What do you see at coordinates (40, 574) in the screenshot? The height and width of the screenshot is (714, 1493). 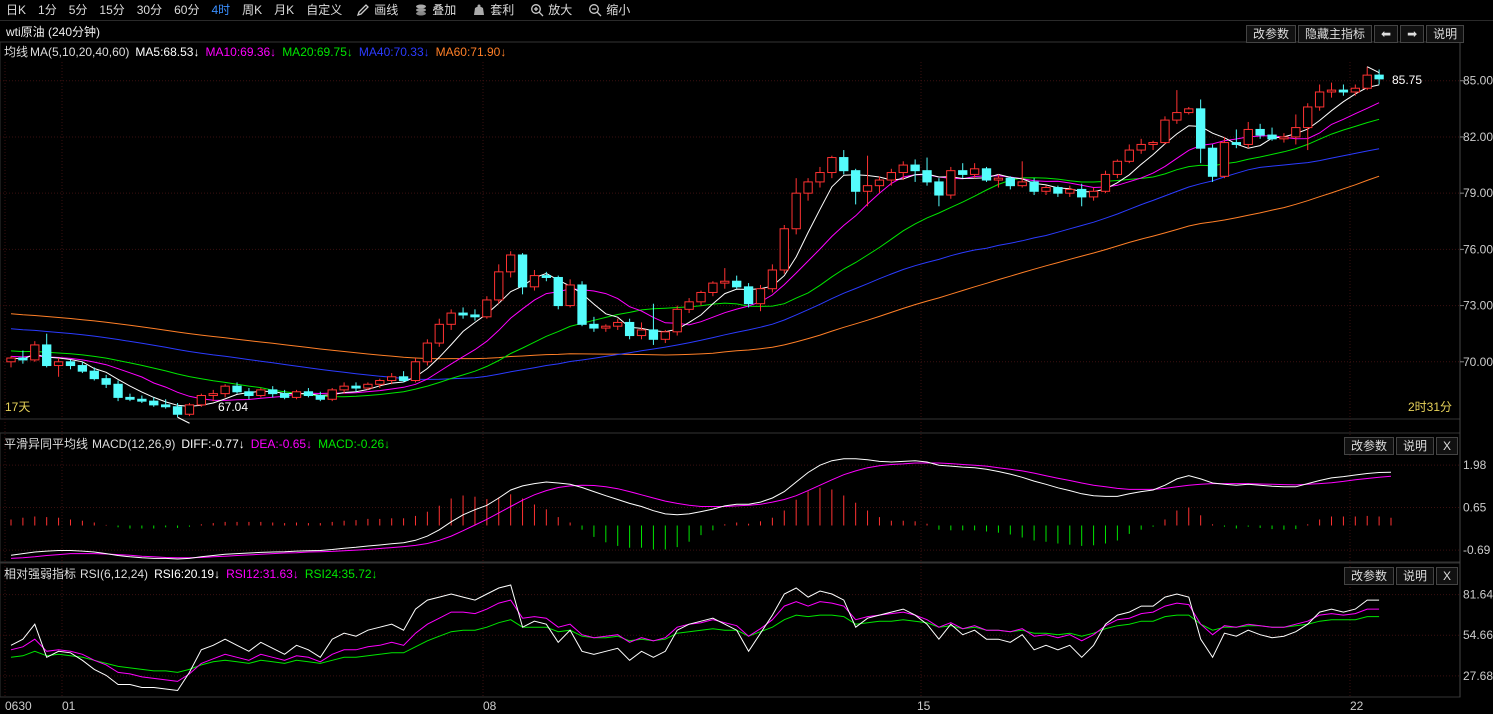 I see `rsi-legend-name: 相对强弱指标` at bounding box center [40, 574].